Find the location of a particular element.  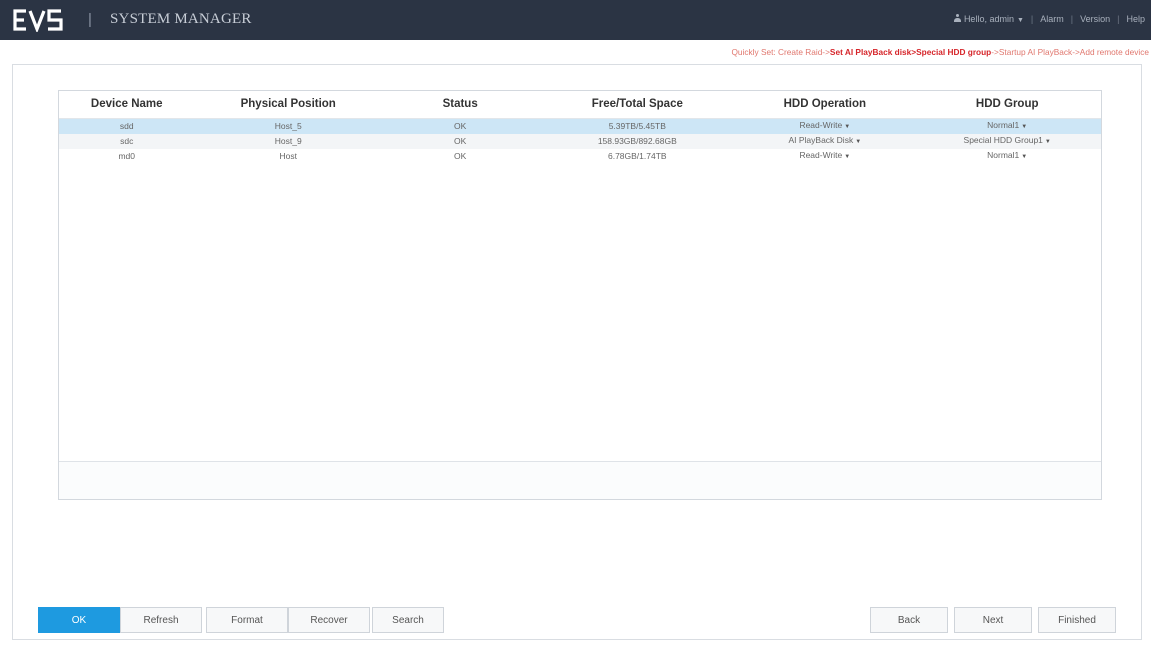

next-button: Next is located at coordinates (993, 620).